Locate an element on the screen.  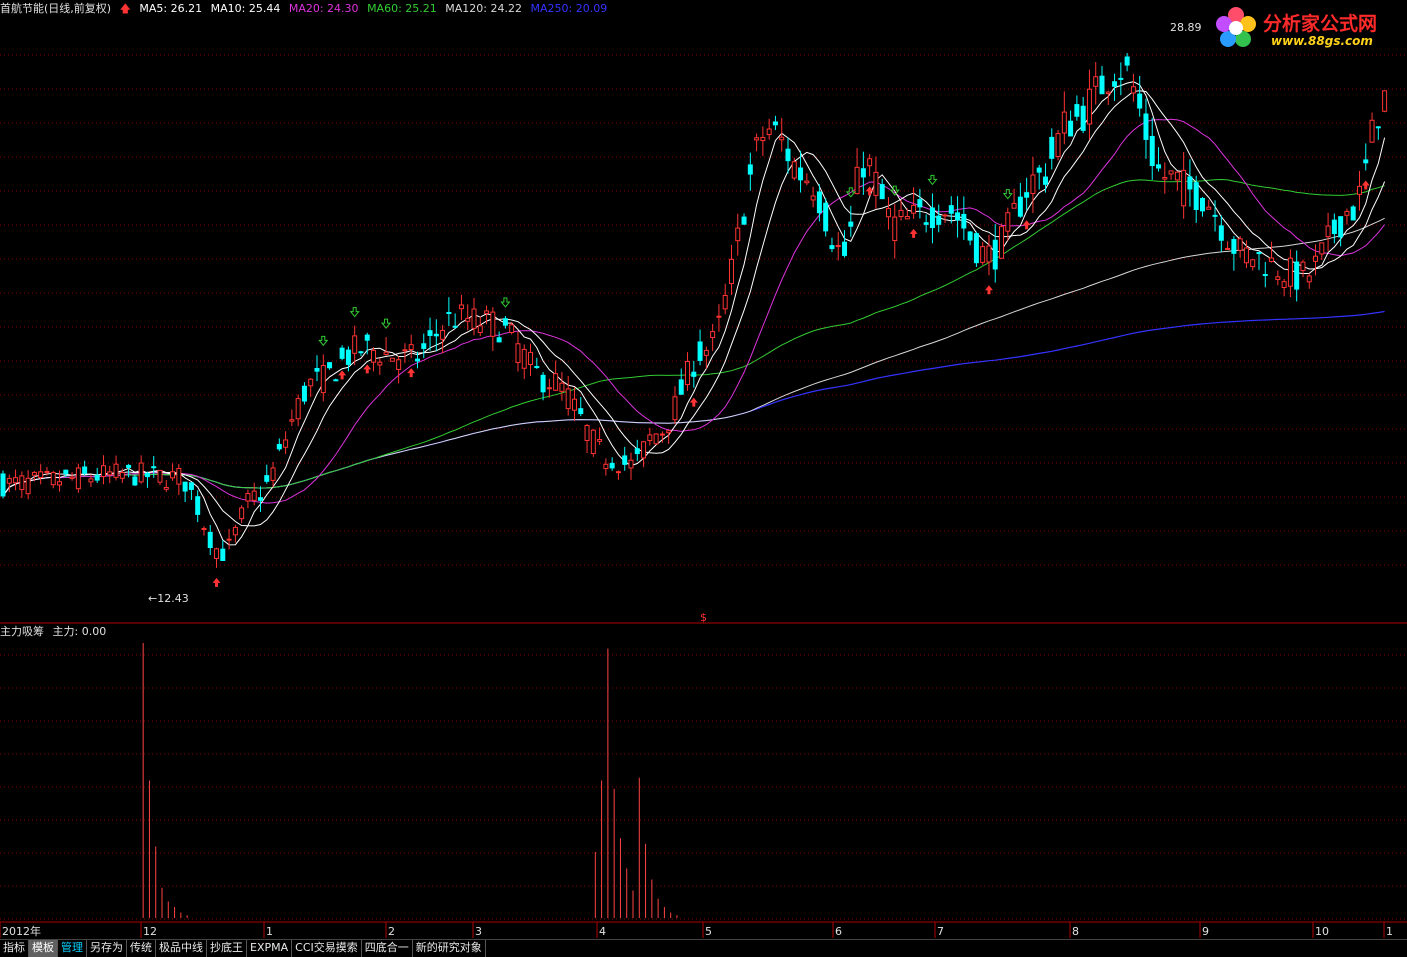
dollar-marker: $ is located at coordinates (703, 617).